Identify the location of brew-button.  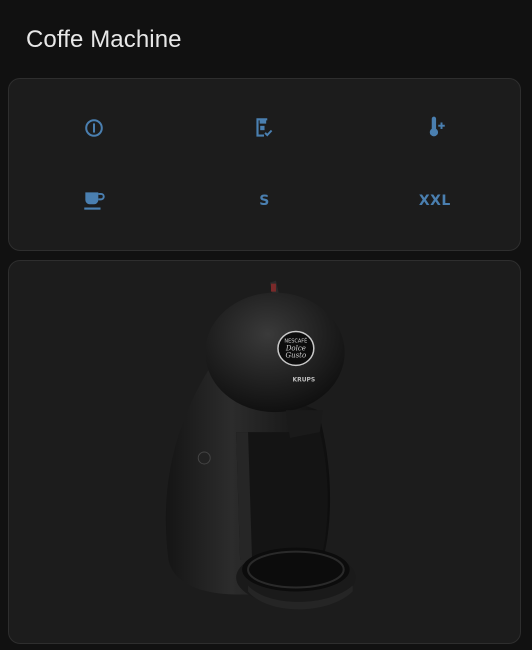
(94, 202).